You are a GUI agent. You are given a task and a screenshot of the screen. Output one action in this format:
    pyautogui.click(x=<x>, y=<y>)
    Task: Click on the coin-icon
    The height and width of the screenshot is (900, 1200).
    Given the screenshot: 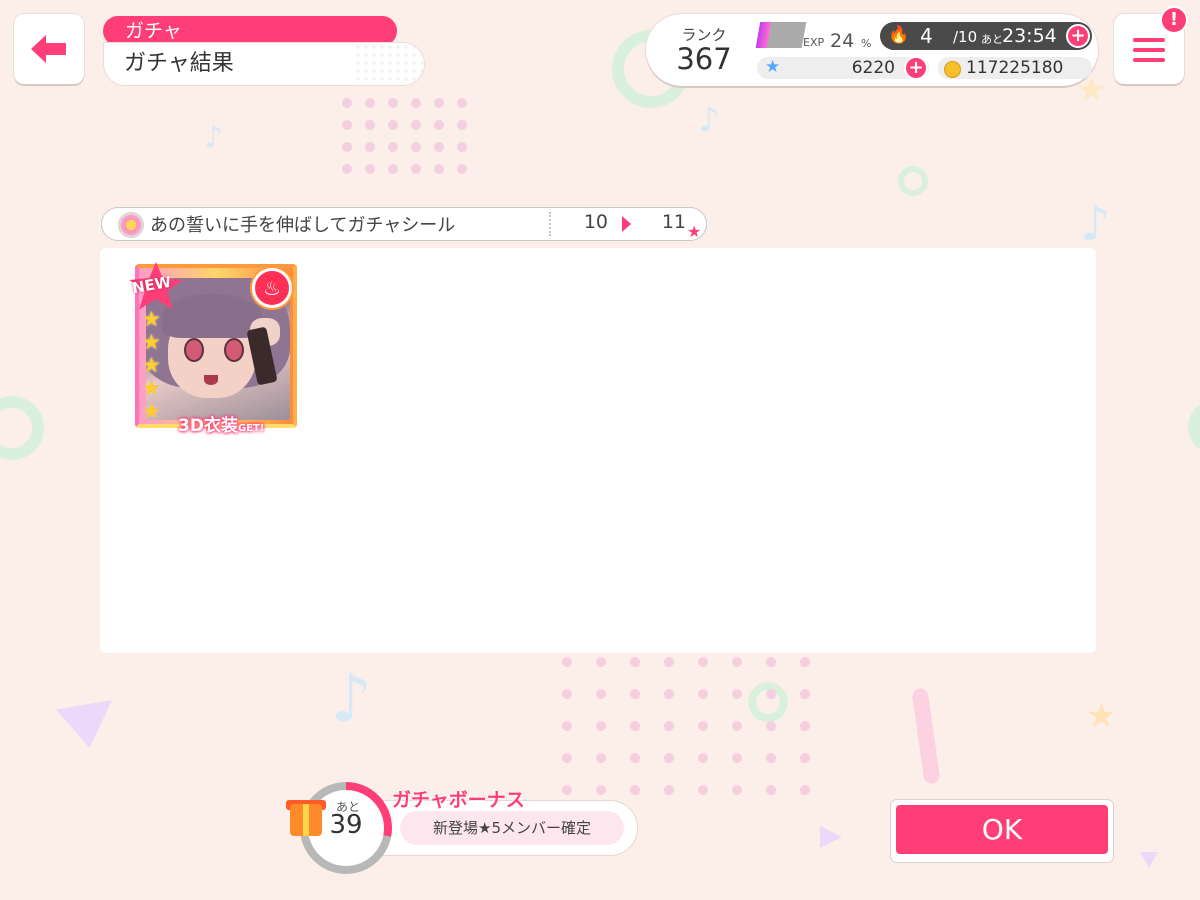 What is the action you would take?
    pyautogui.click(x=952, y=69)
    